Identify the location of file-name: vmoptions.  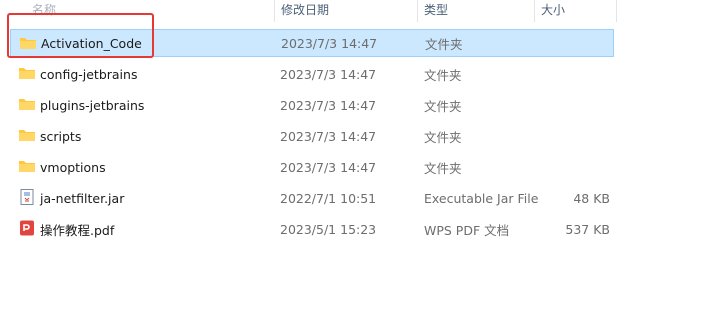
(73, 167).